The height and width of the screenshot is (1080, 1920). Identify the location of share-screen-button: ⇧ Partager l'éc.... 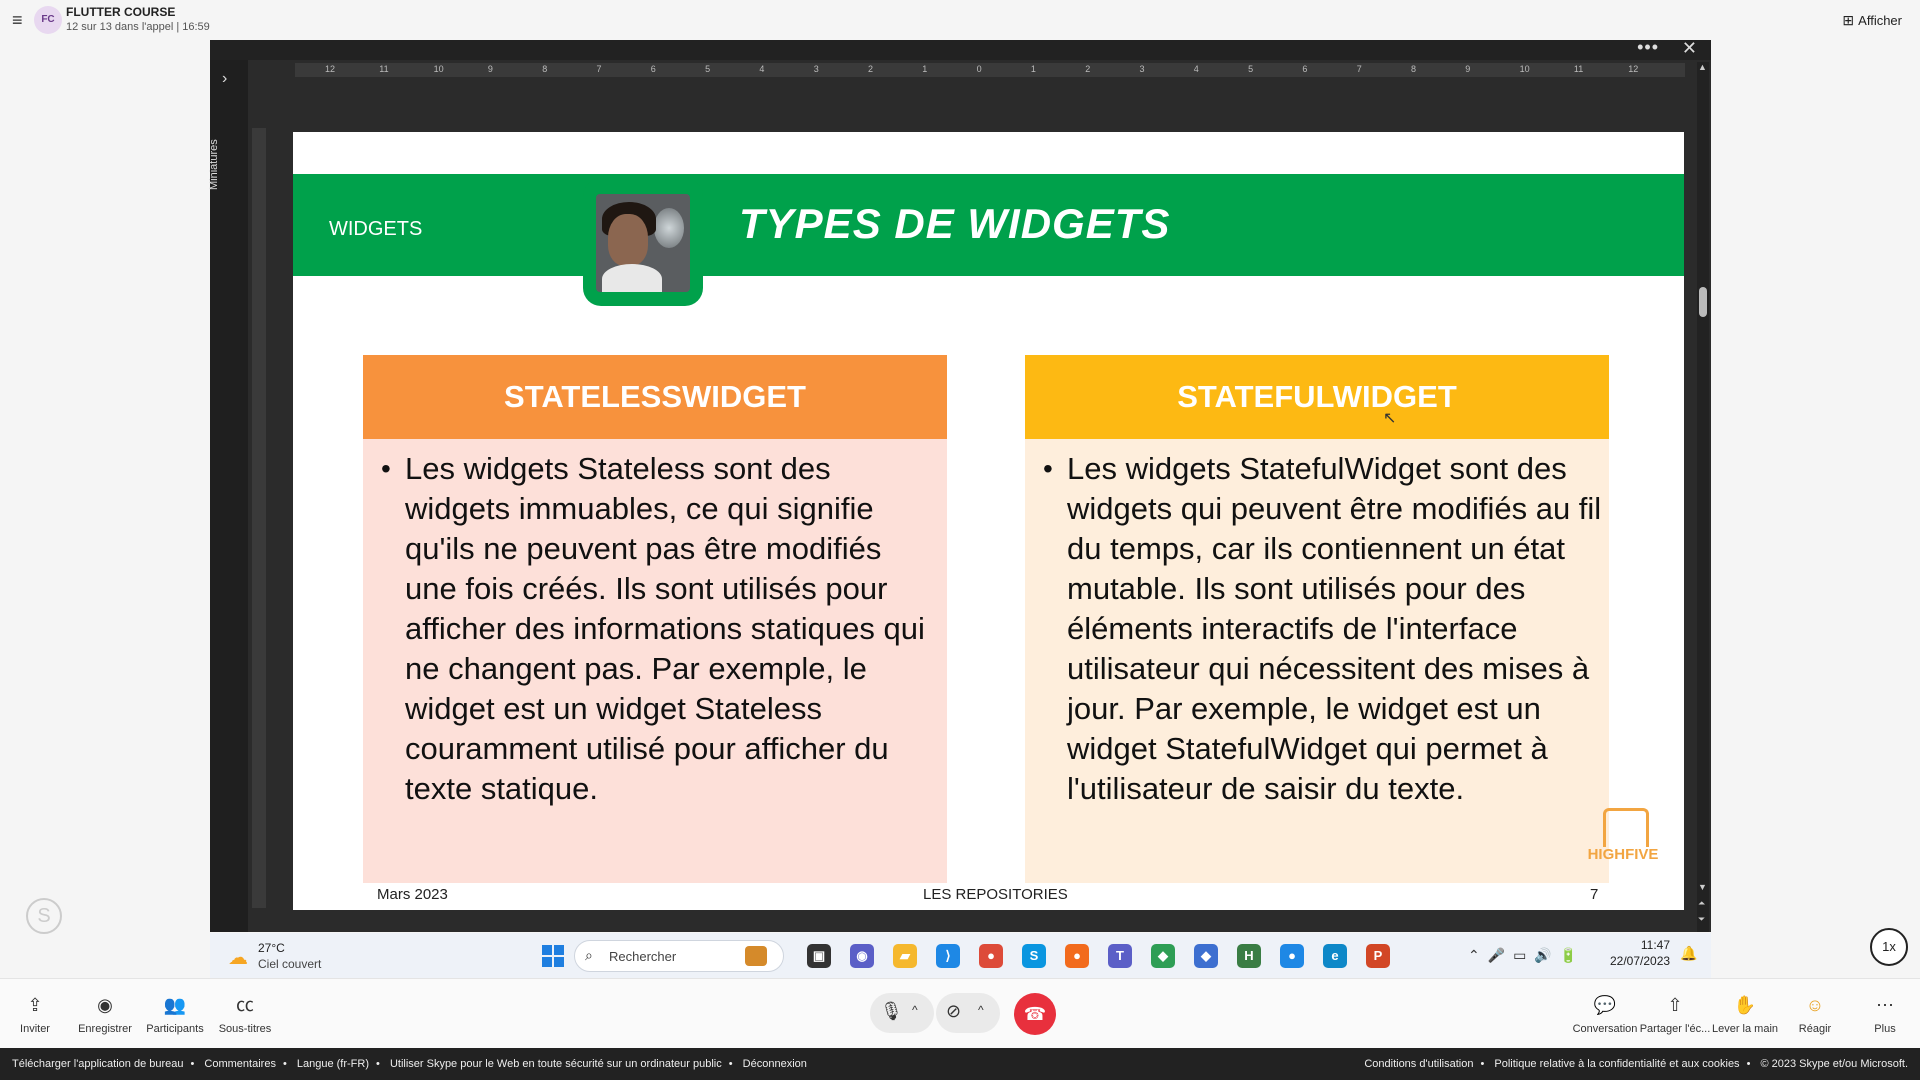
(1675, 1014).